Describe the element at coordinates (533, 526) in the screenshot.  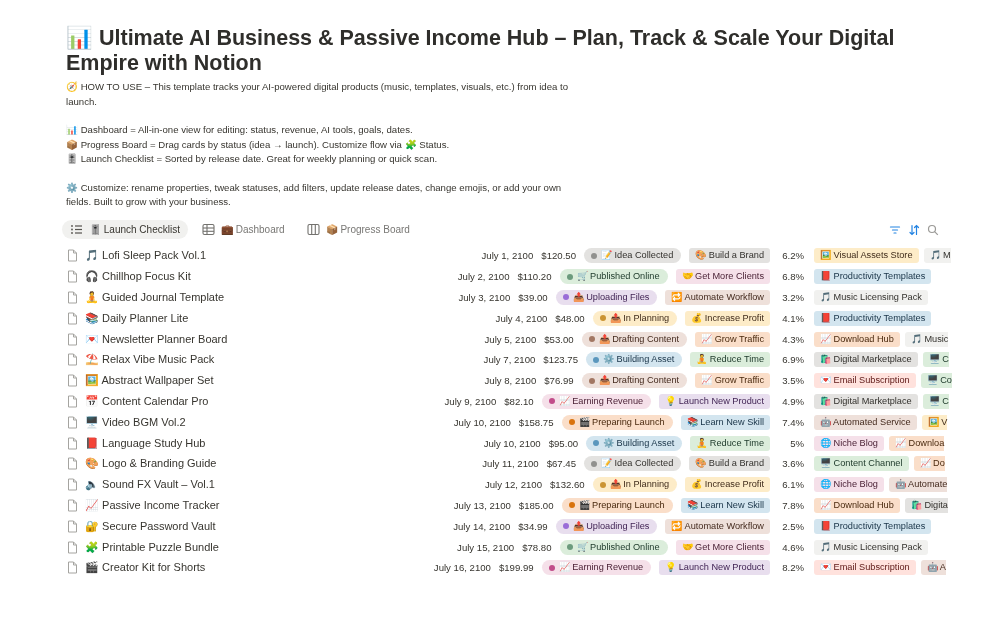
I see `revenue-text: $34.99` at that location.